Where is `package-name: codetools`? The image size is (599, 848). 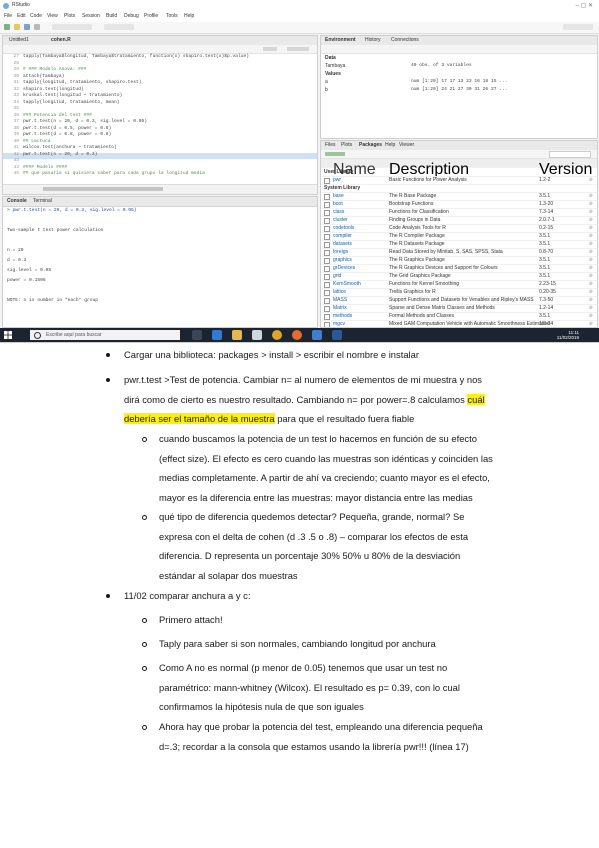 package-name: codetools is located at coordinates (343, 228).